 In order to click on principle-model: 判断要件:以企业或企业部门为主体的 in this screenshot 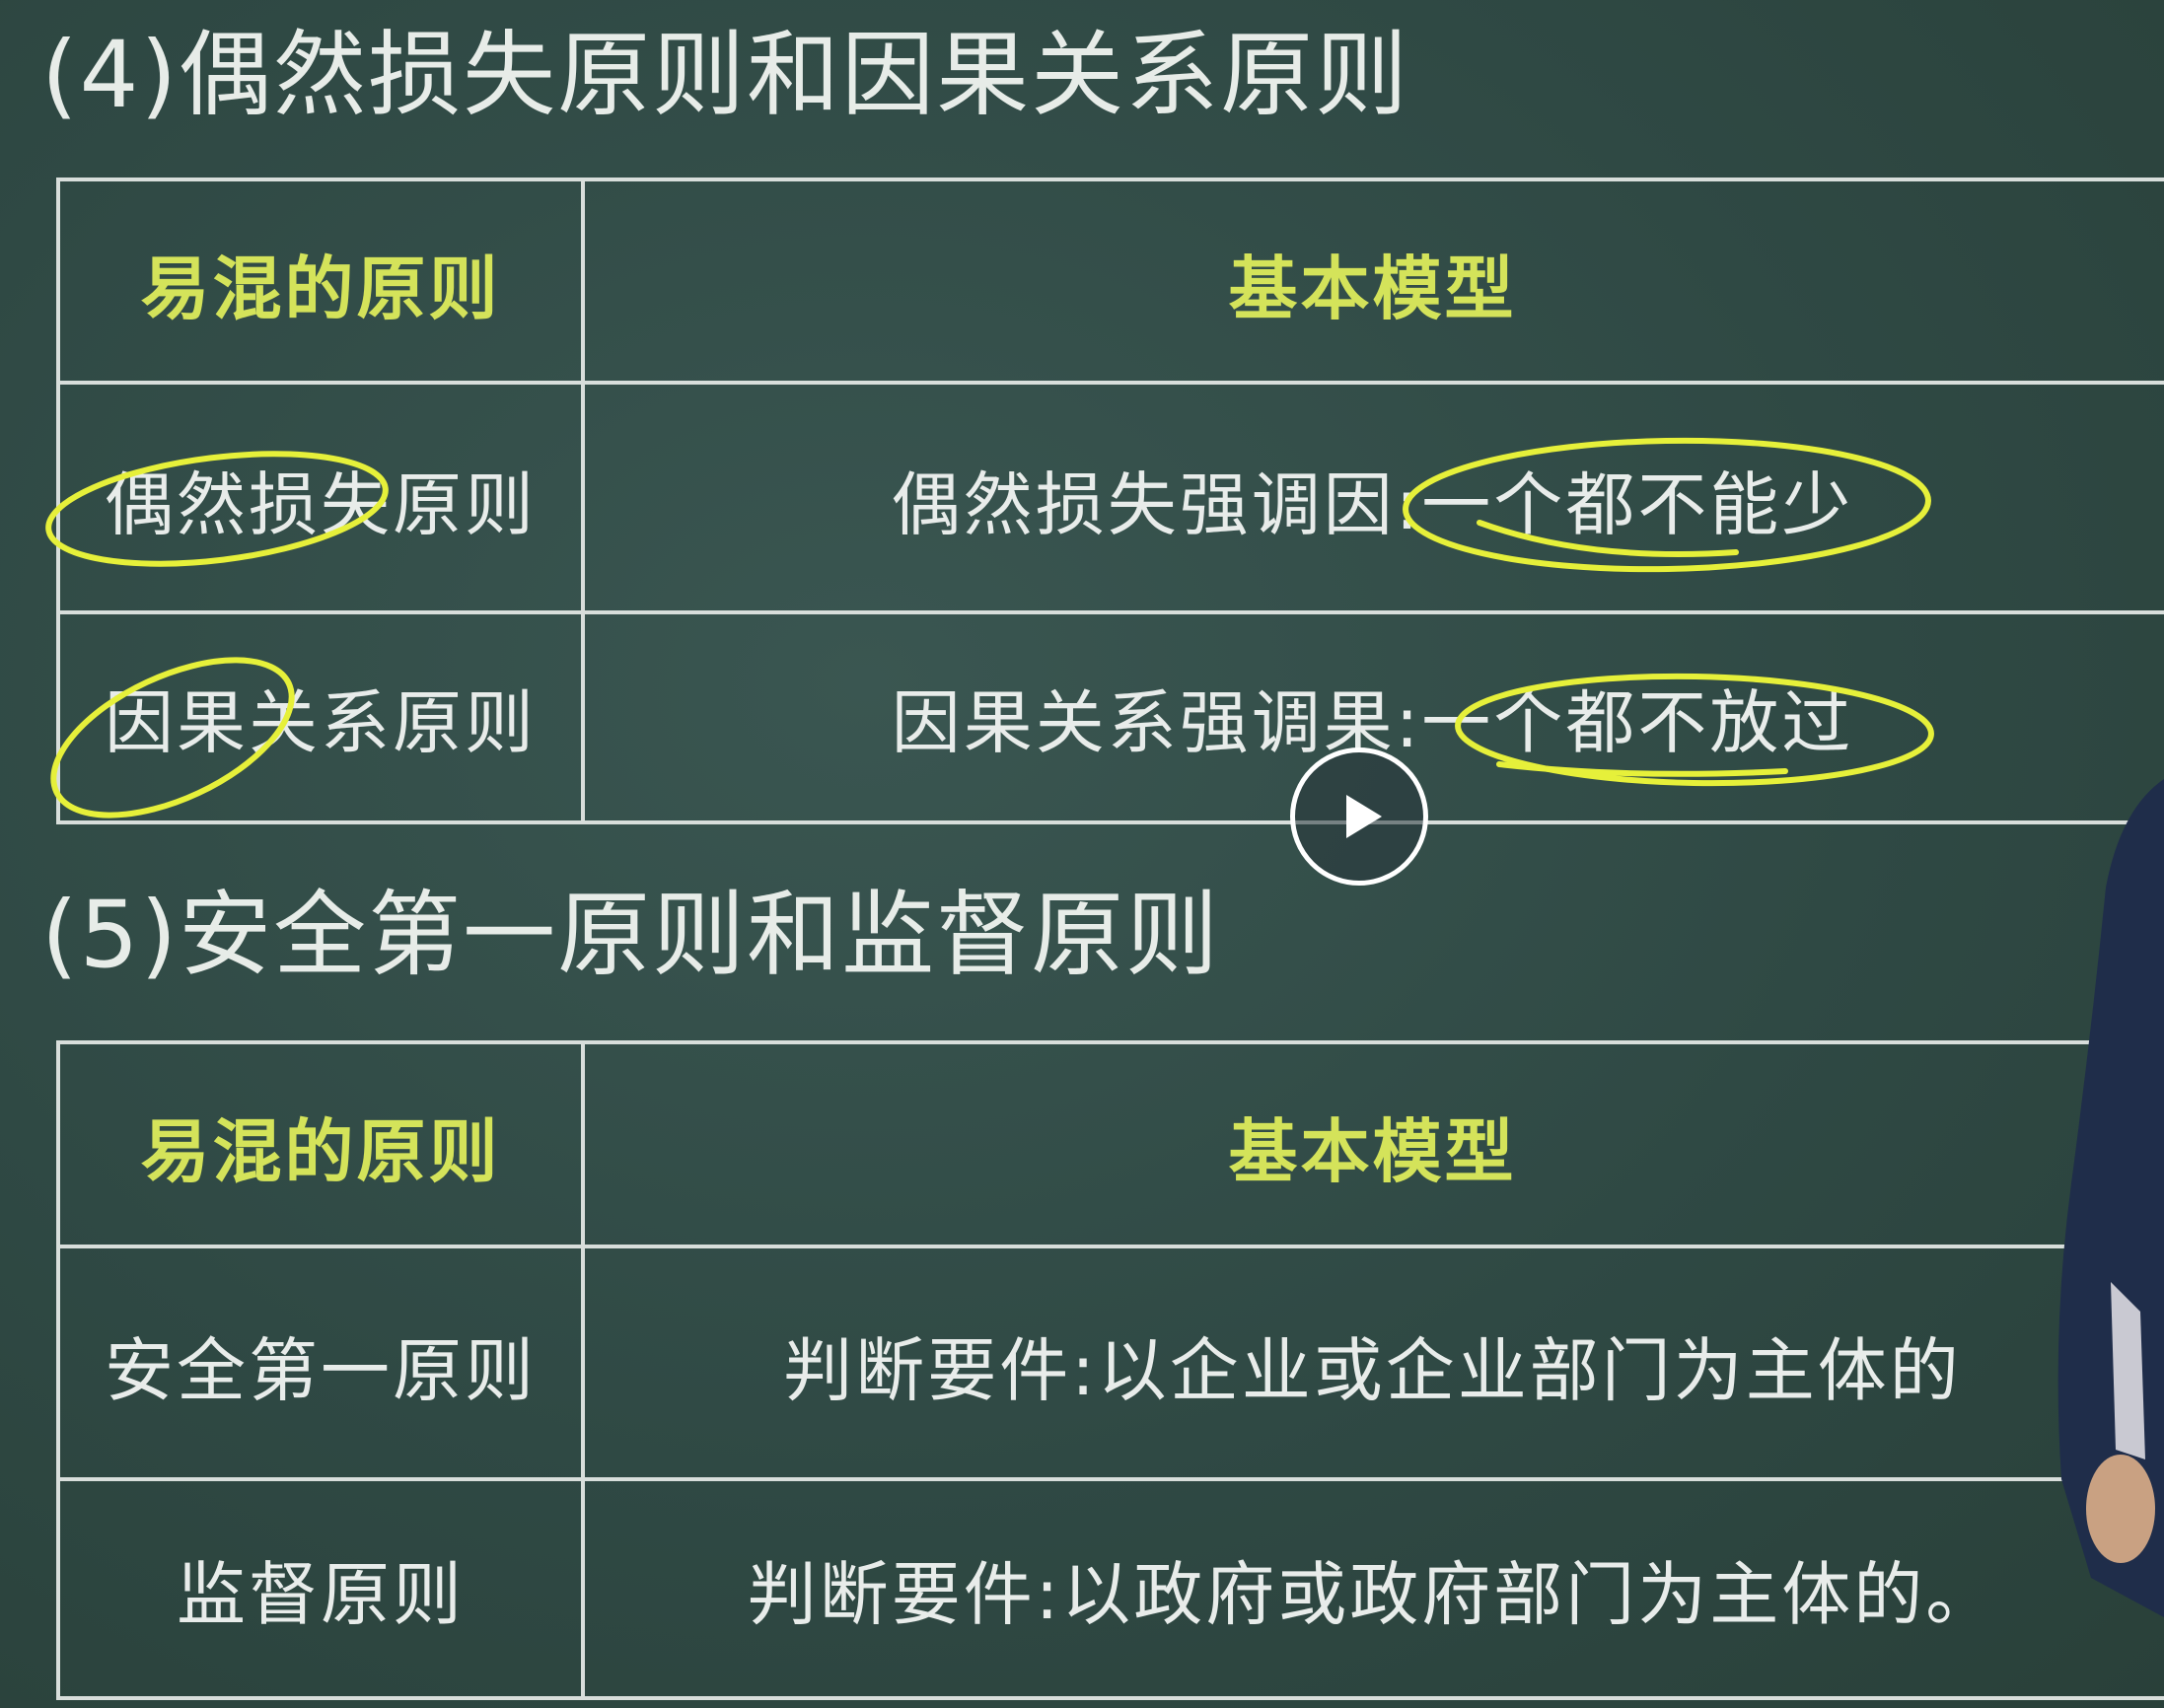, I will do `click(1372, 1370)`.